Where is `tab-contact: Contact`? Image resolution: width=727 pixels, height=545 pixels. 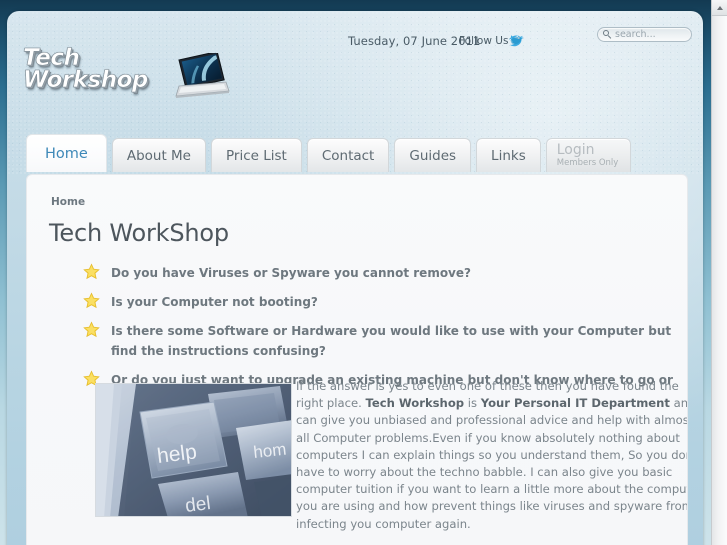 tab-contact: Contact is located at coordinates (348, 155).